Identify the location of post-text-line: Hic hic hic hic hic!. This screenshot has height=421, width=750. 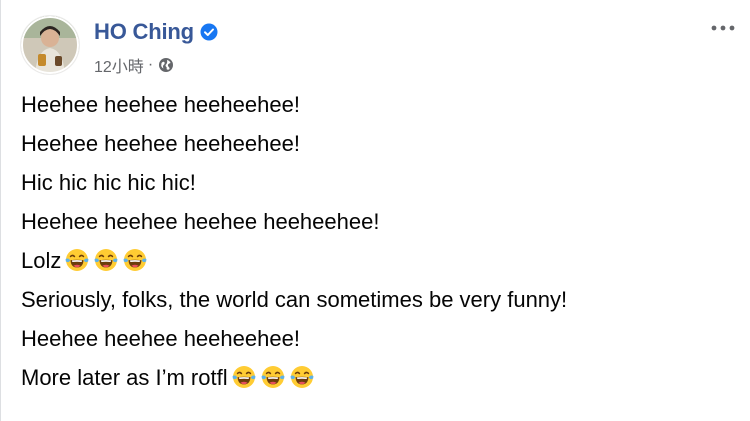
(376, 183).